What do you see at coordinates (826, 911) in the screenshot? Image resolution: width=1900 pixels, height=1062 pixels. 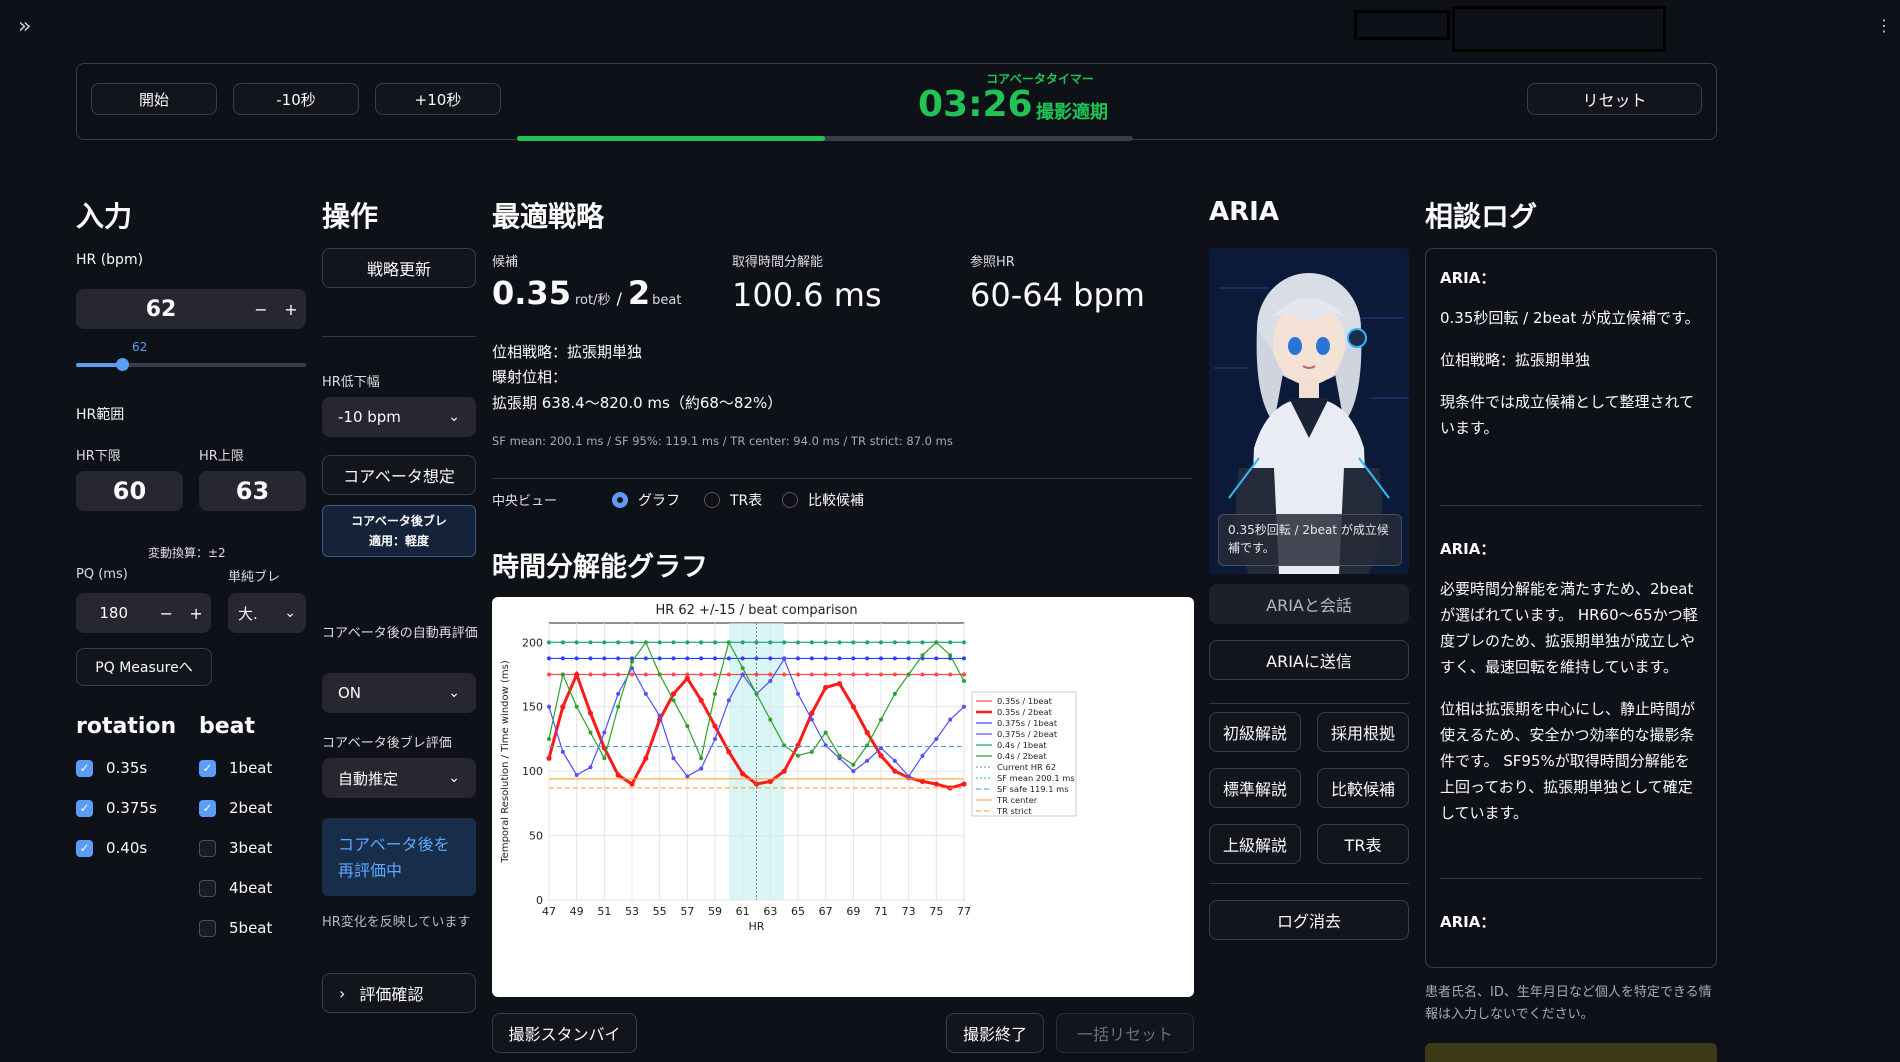 I see `x-tick-label: 67` at bounding box center [826, 911].